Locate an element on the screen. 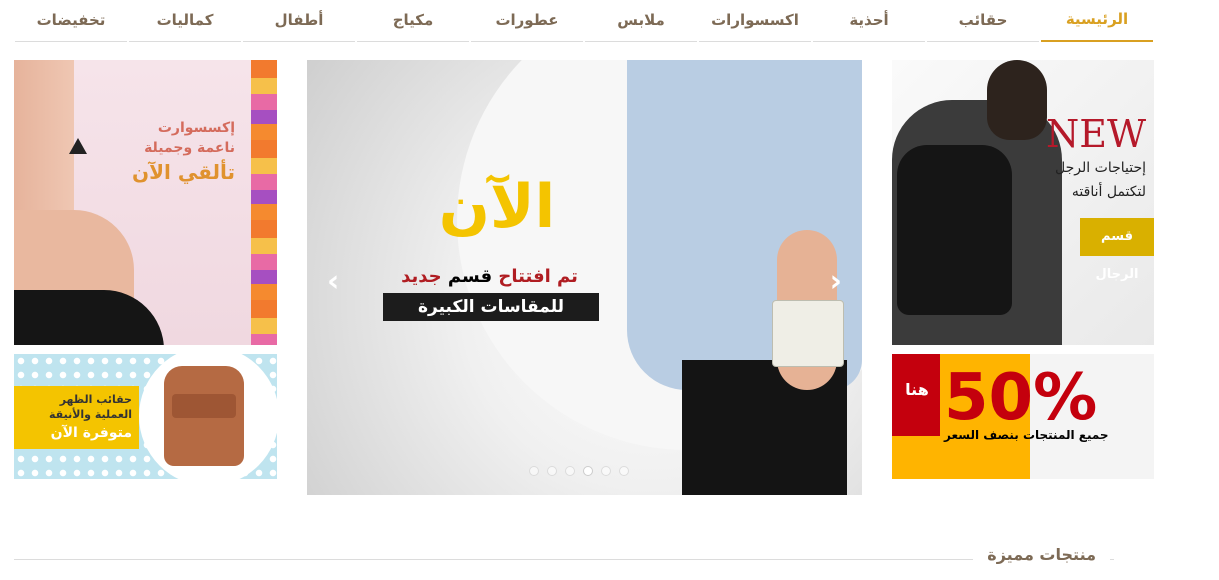  nav-item-extras: كماليات is located at coordinates (185, 21).